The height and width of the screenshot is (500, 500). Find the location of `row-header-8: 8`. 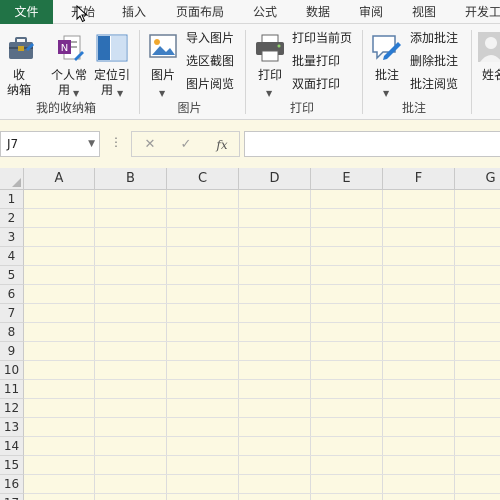

row-header-8: 8 is located at coordinates (12, 332).